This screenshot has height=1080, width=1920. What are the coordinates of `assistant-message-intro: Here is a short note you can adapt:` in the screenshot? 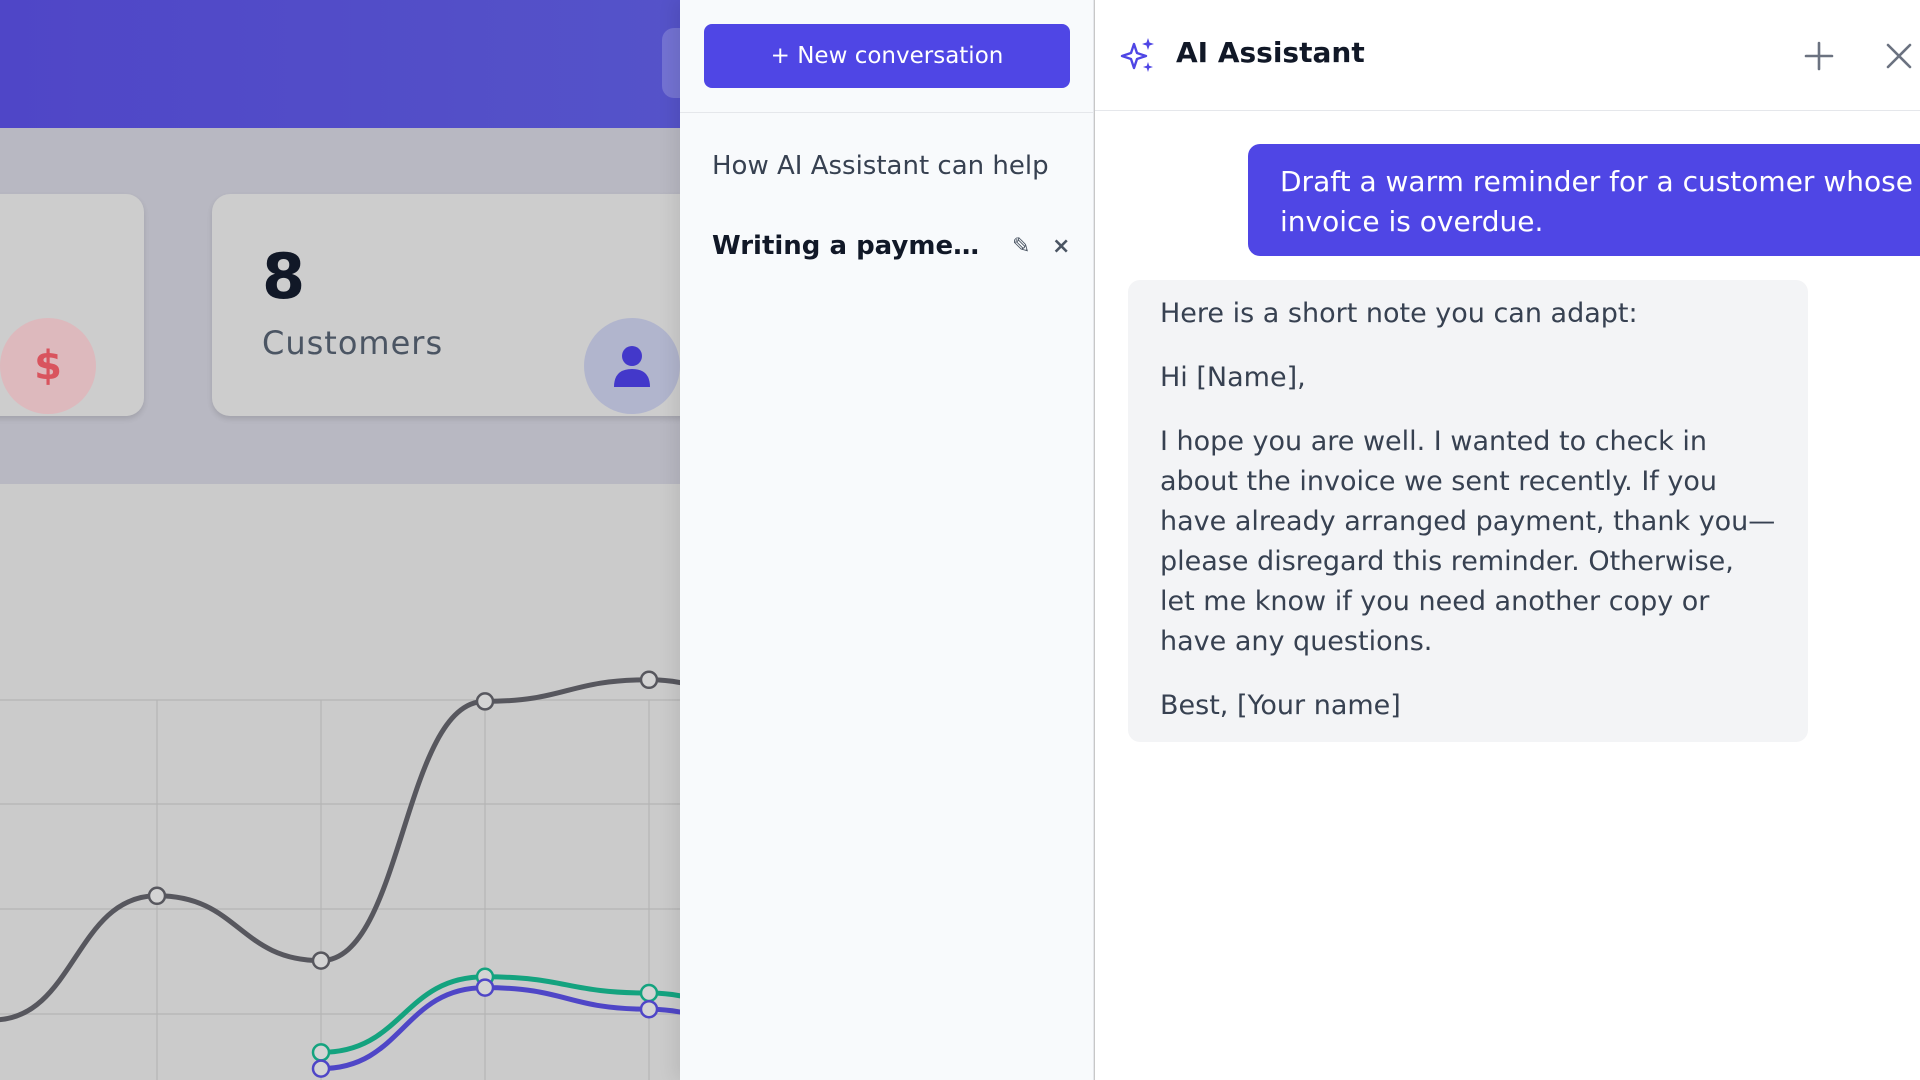 It's located at (1399, 313).